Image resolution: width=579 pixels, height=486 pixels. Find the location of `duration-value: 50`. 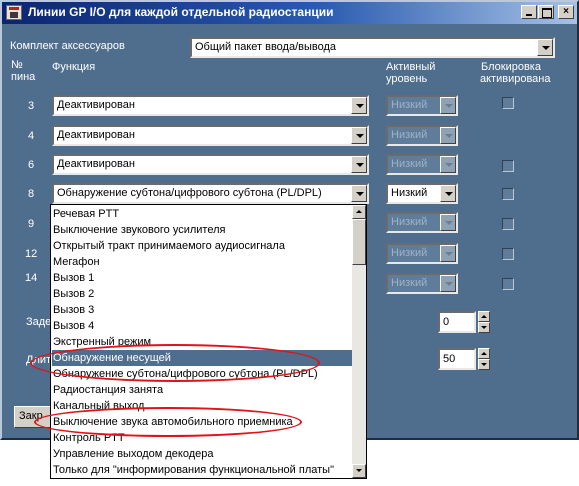

duration-value: 50 is located at coordinates (449, 359).